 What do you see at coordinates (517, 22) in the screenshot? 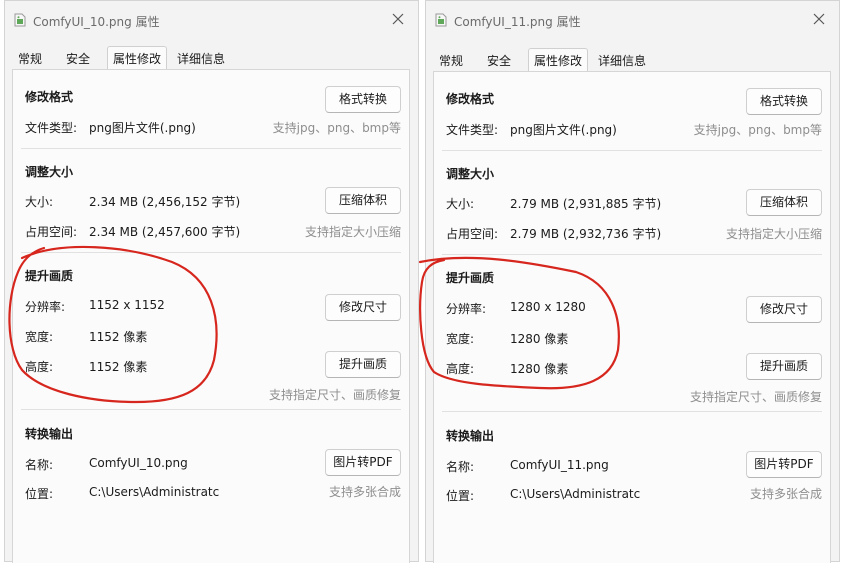
I see `window-title: ComfyUI_11.png 属性` at bounding box center [517, 22].